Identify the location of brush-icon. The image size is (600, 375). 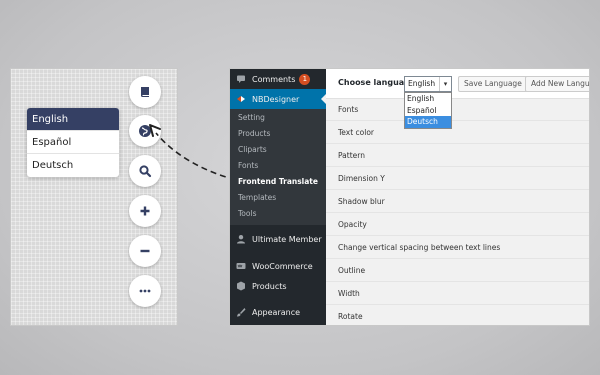
(241, 312).